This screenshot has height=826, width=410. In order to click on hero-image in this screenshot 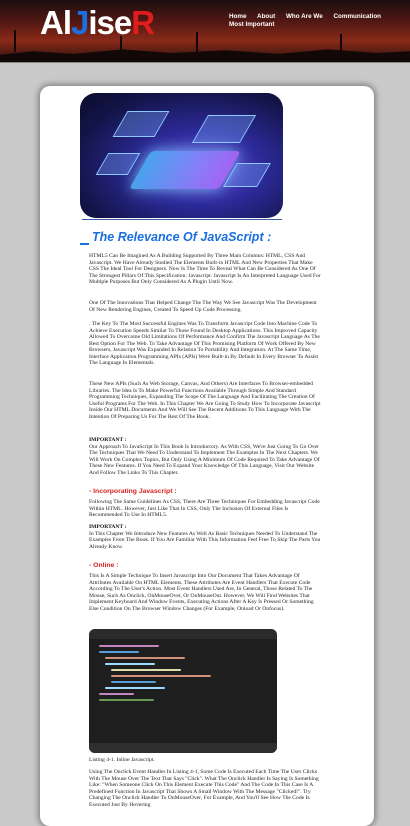, I will do `click(181, 155)`.